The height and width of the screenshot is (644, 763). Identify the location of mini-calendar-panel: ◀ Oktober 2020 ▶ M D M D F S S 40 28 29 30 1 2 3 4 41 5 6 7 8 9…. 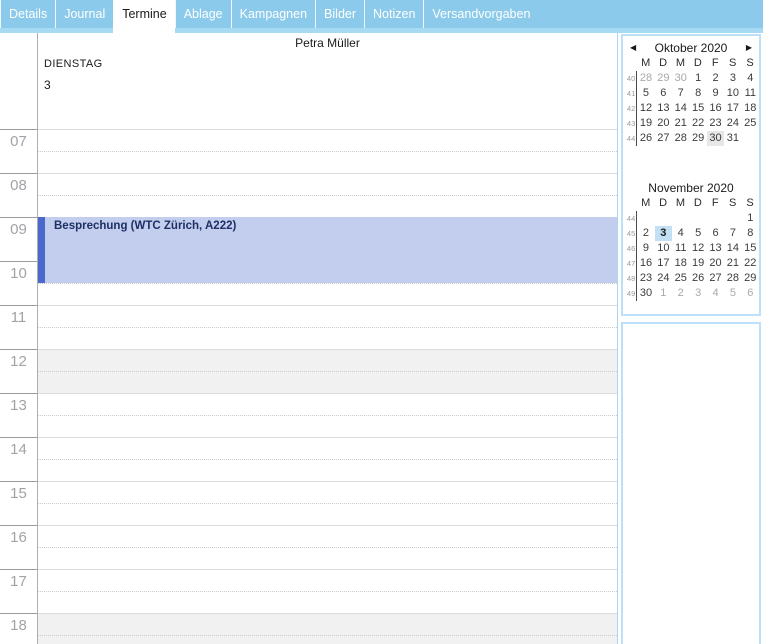
(691, 175).